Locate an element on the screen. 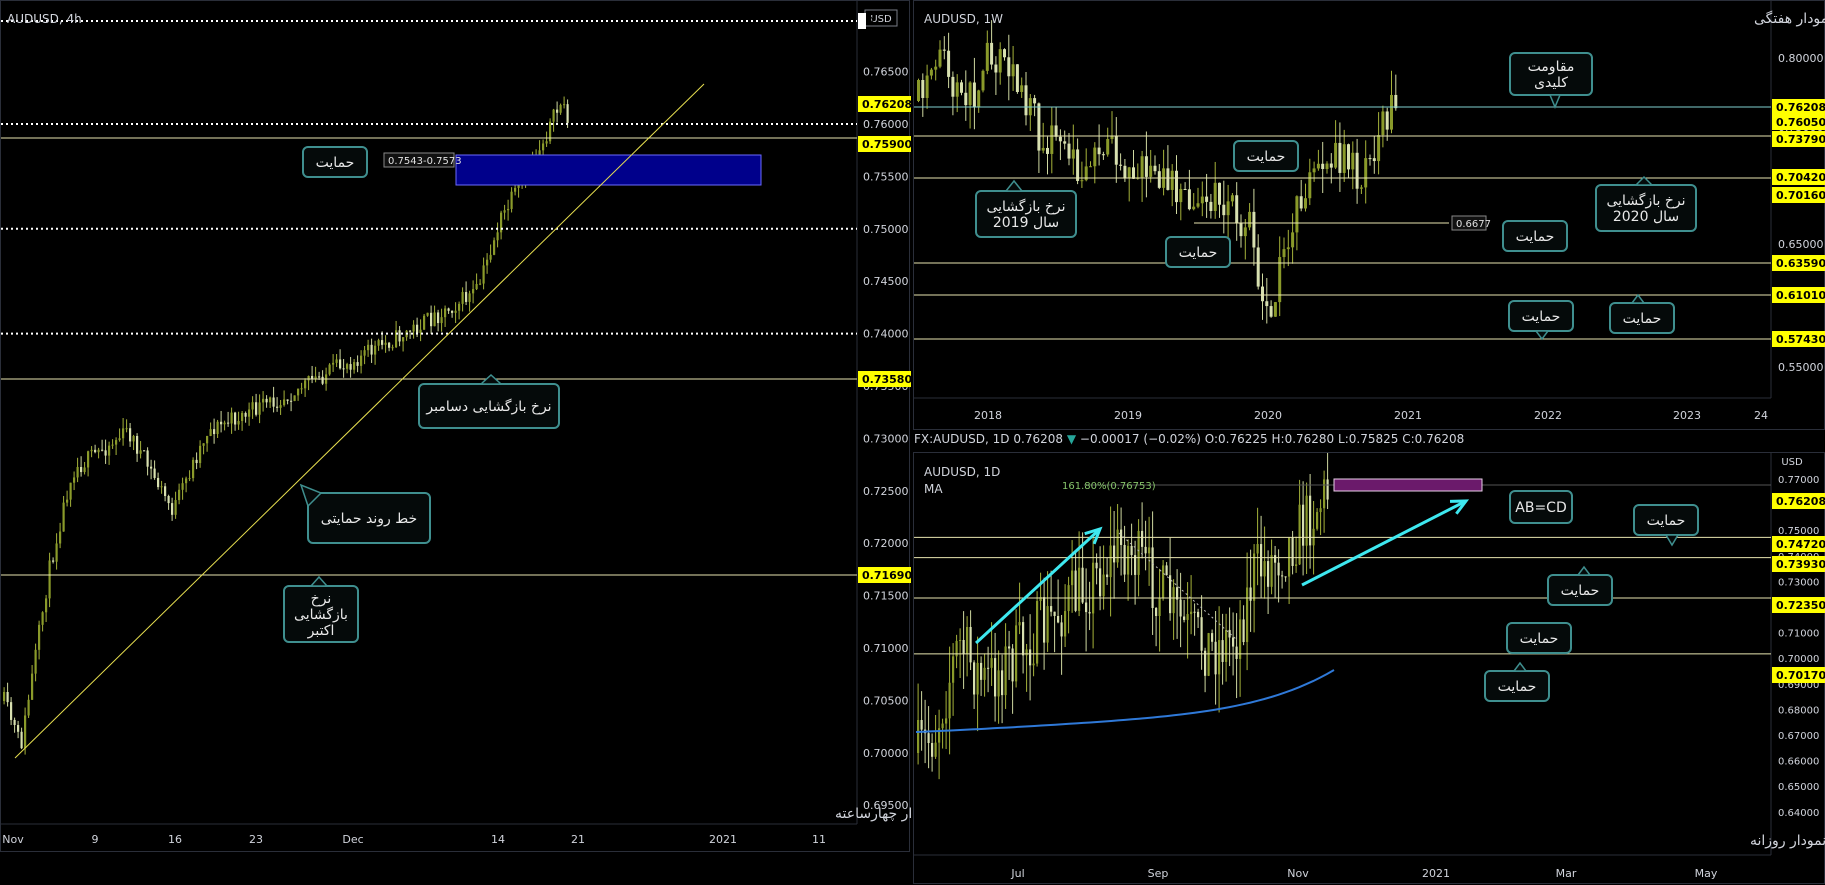 Image resolution: width=1825 pixels, height=885 pixels. price-badge-label: 0.63590 is located at coordinates (1800, 263).